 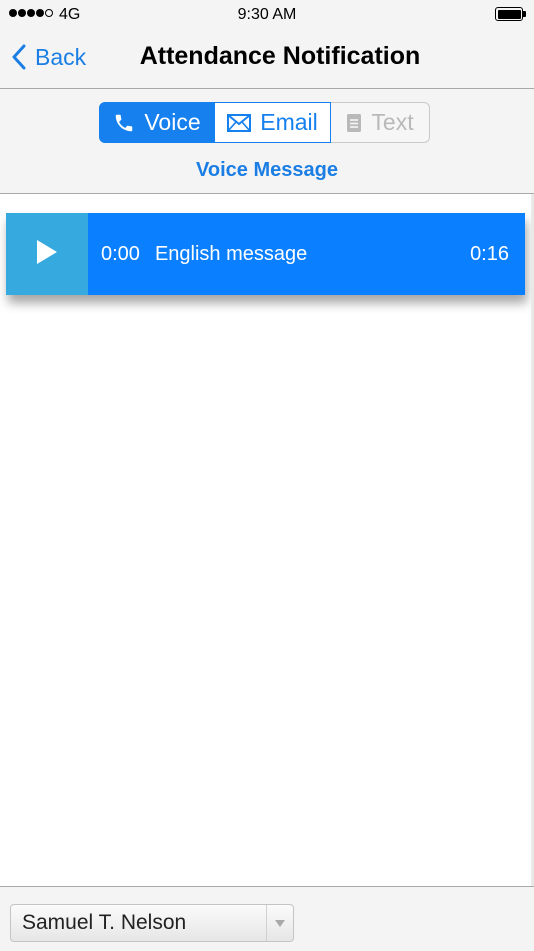 What do you see at coordinates (509, 14) in the screenshot?
I see `battery-icon` at bounding box center [509, 14].